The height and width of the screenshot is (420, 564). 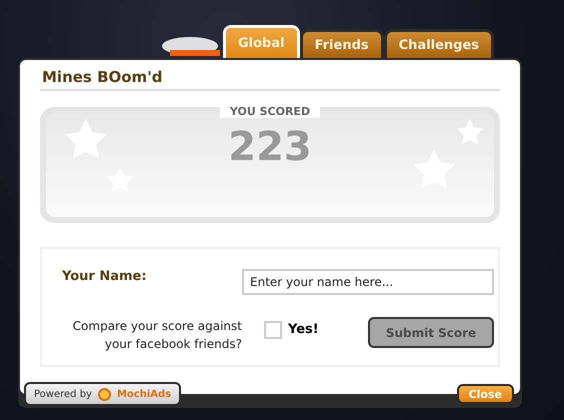 What do you see at coordinates (270, 79) in the screenshot?
I see `game-title: Mines BOom'd` at bounding box center [270, 79].